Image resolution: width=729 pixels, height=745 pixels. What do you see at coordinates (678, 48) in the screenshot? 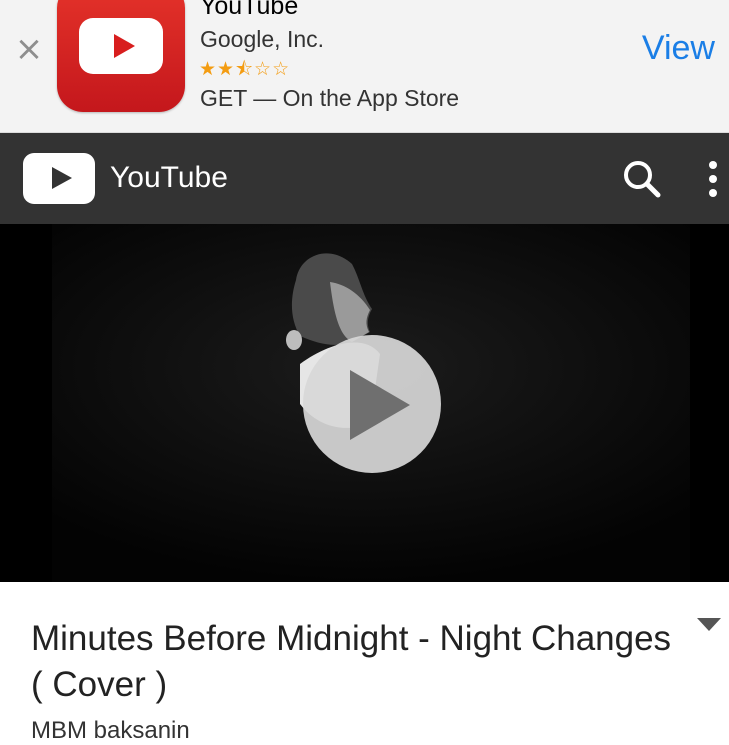
I see `view-button: View` at bounding box center [678, 48].